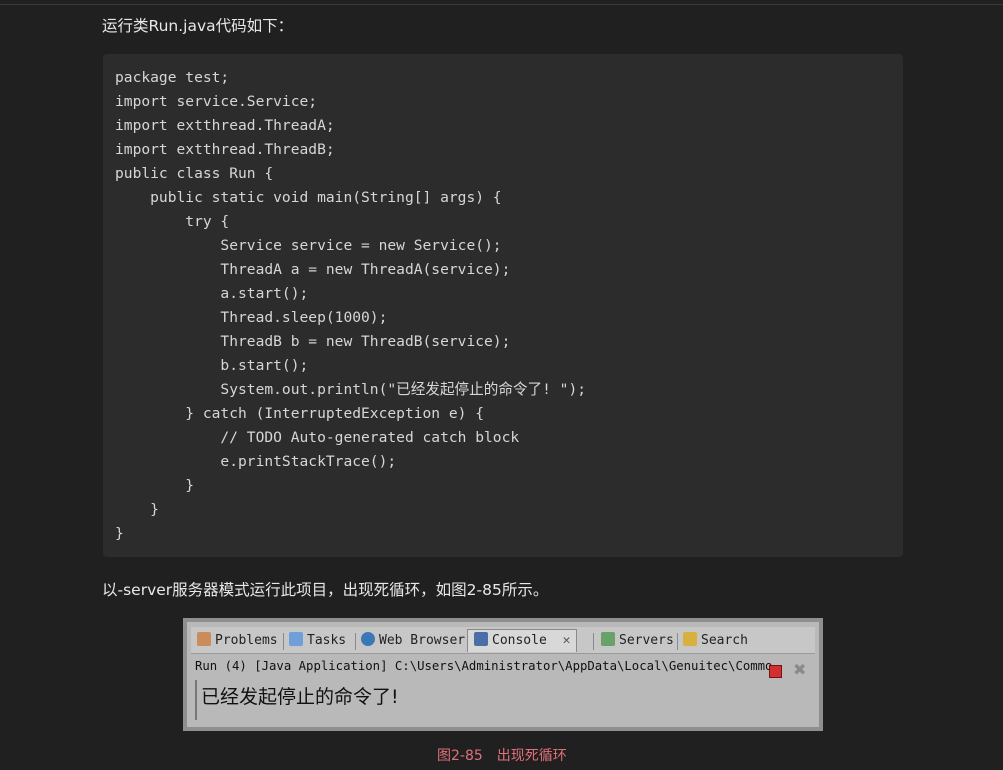 The width and height of the screenshot is (1003, 770). Describe the element at coordinates (567, 640) in the screenshot. I see `close-tab-icon: ✕` at that location.